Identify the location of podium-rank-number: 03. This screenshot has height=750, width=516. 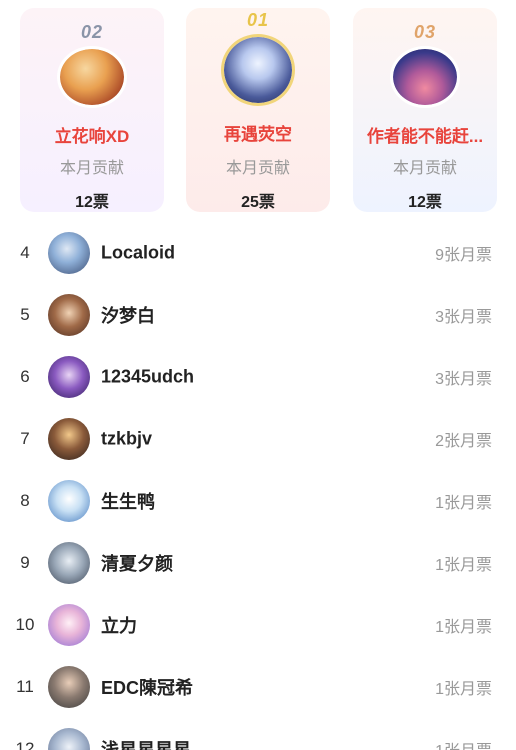
(425, 32).